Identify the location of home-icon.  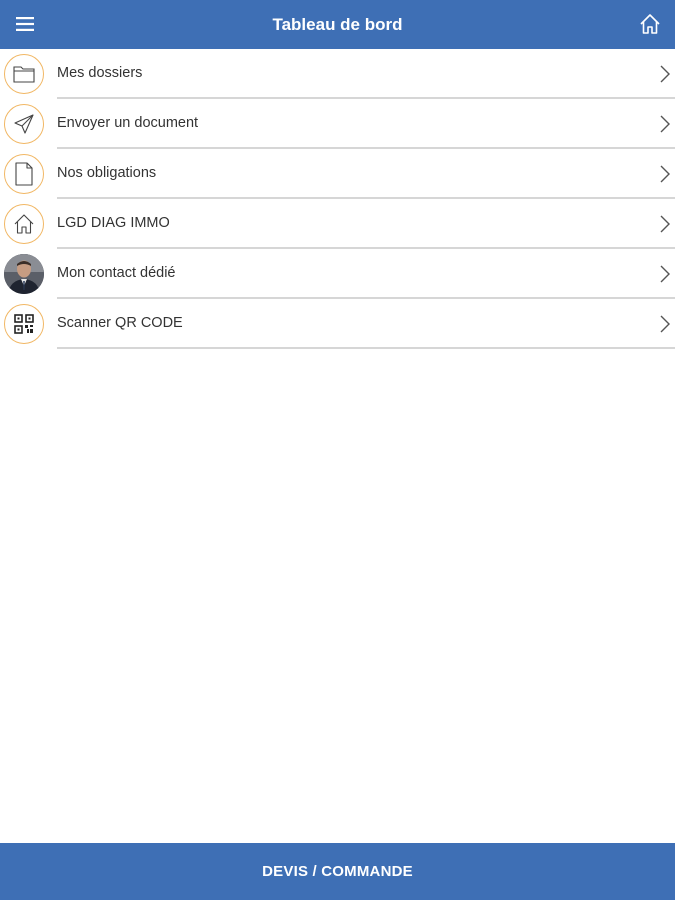
(650, 24).